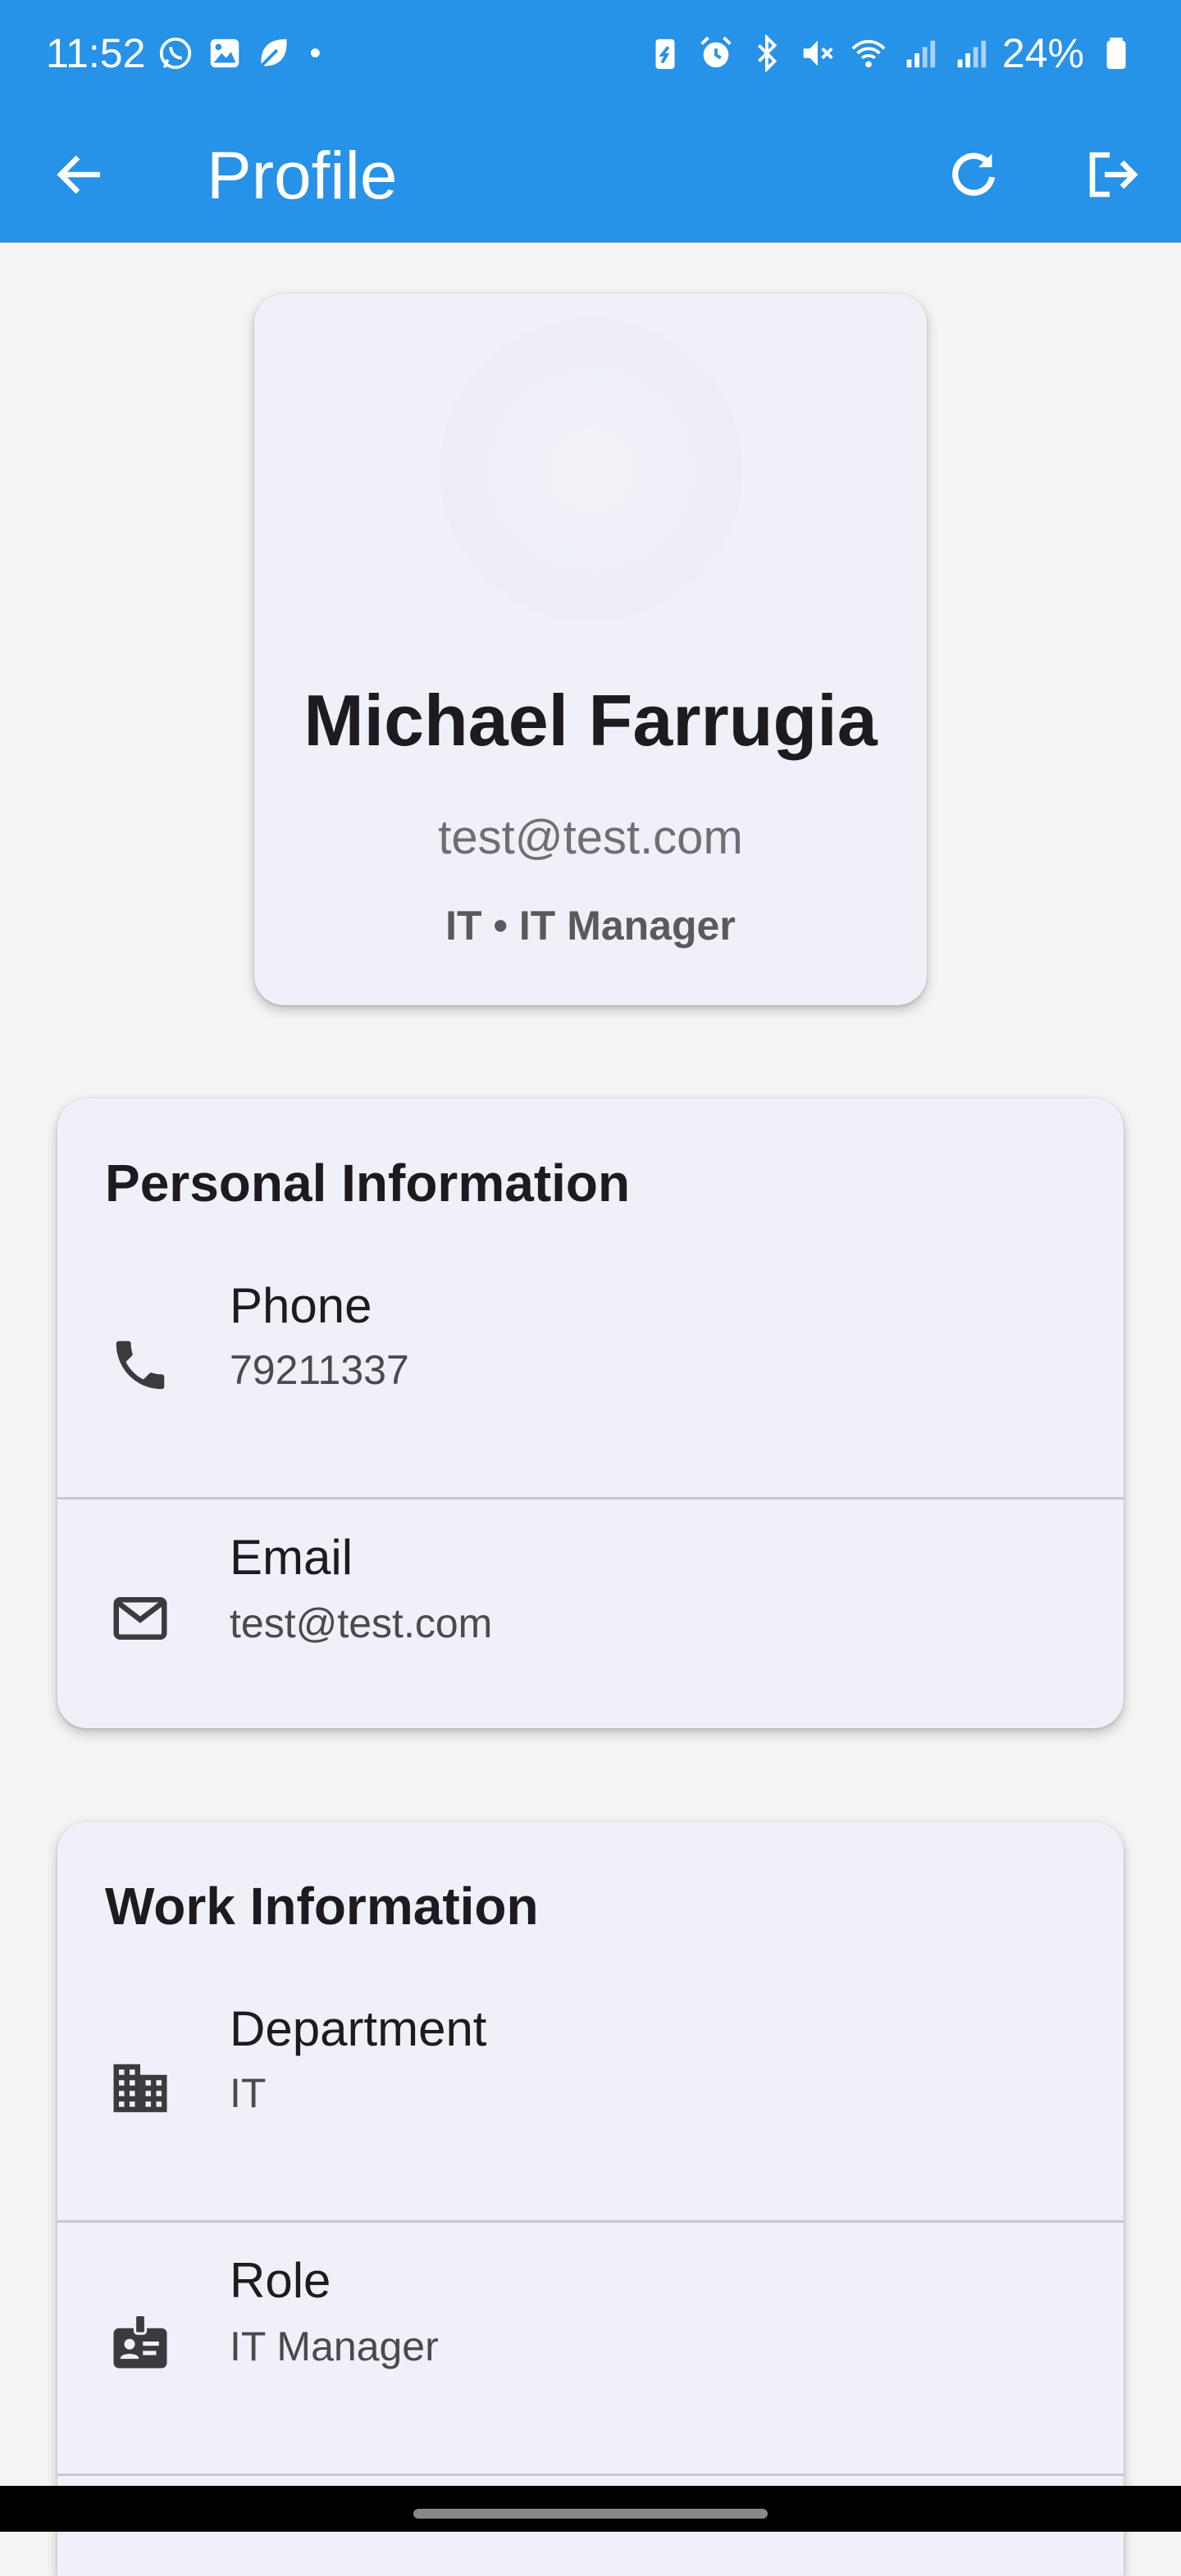 This screenshot has width=1181, height=2576. Describe the element at coordinates (140, 1618) in the screenshot. I see `mail-icon` at that location.